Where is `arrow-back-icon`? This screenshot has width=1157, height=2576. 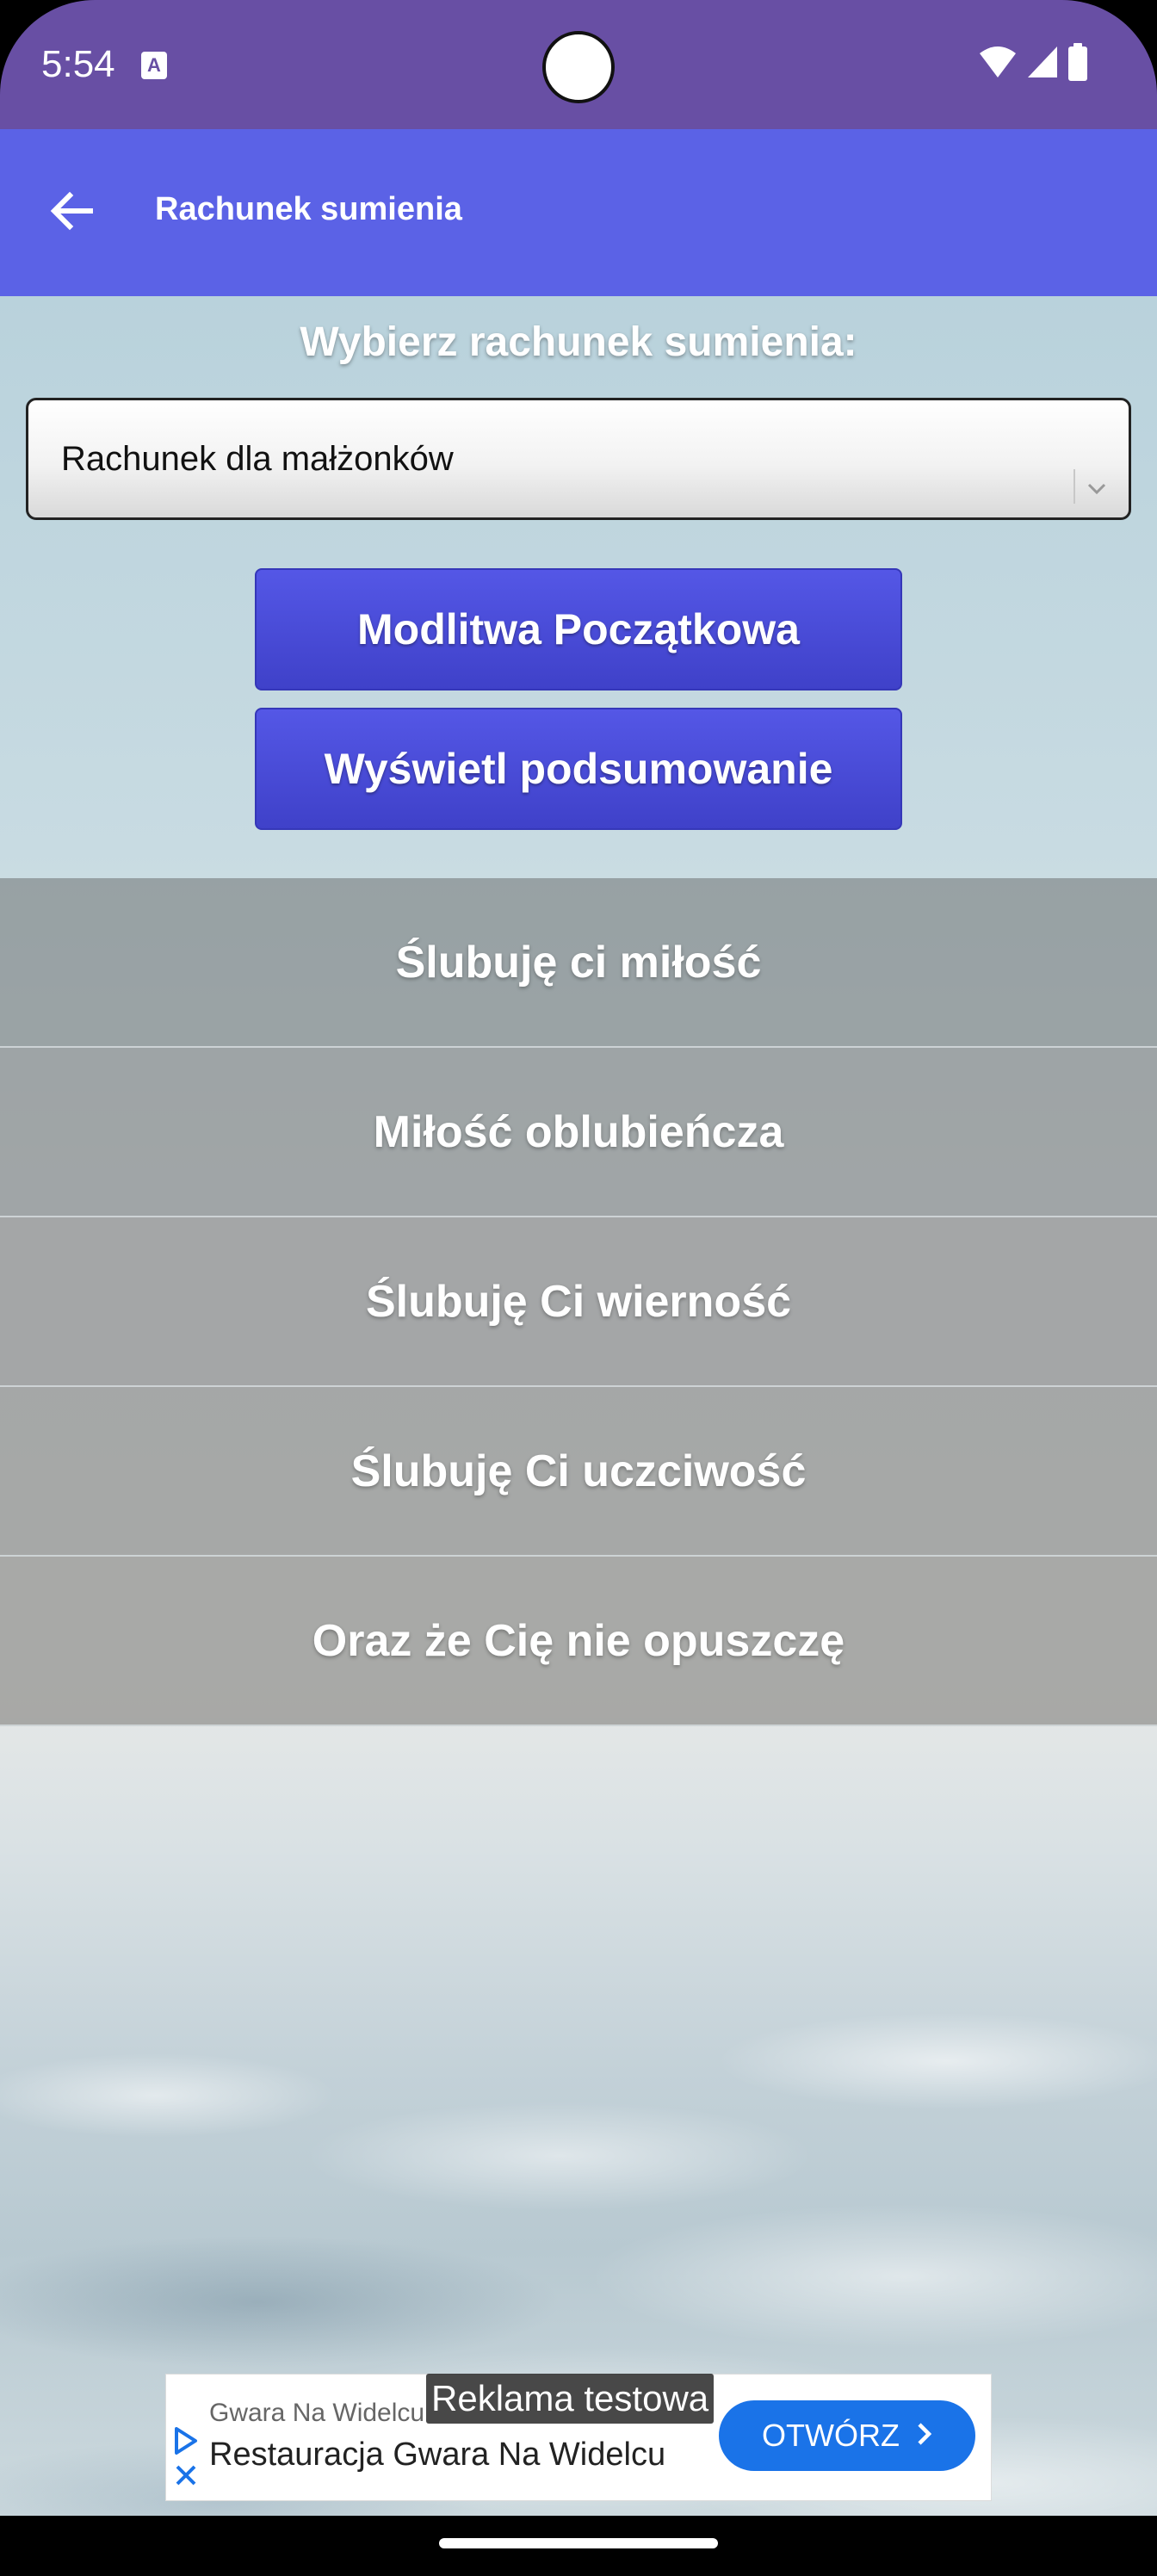
arrow-back-icon is located at coordinates (72, 214).